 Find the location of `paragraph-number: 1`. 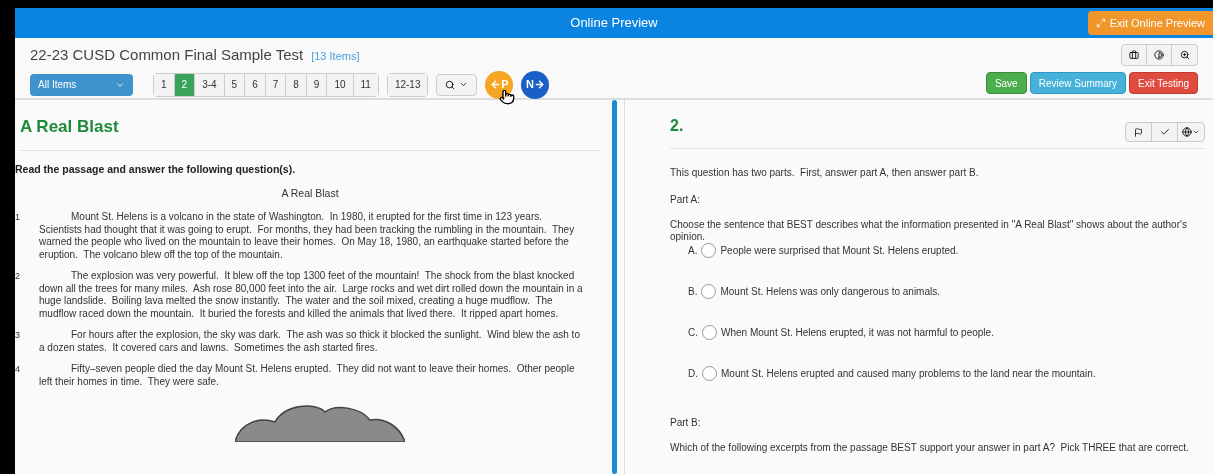

paragraph-number: 1 is located at coordinates (18, 217).